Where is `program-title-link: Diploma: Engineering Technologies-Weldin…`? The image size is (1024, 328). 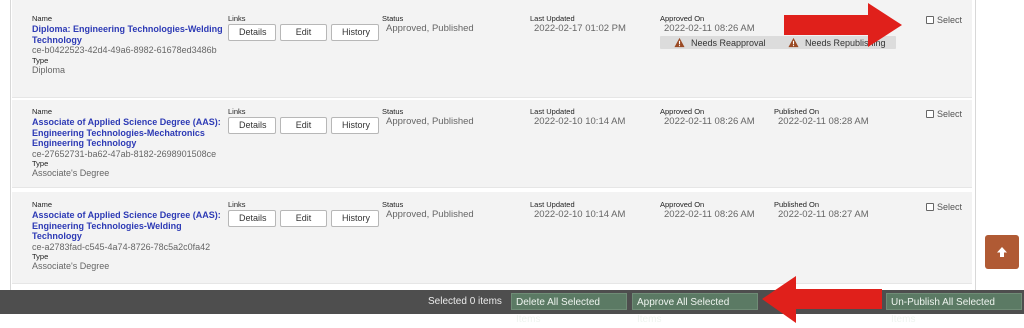 program-title-link: Diploma: Engineering Technologies-Weldin… is located at coordinates (132, 34).